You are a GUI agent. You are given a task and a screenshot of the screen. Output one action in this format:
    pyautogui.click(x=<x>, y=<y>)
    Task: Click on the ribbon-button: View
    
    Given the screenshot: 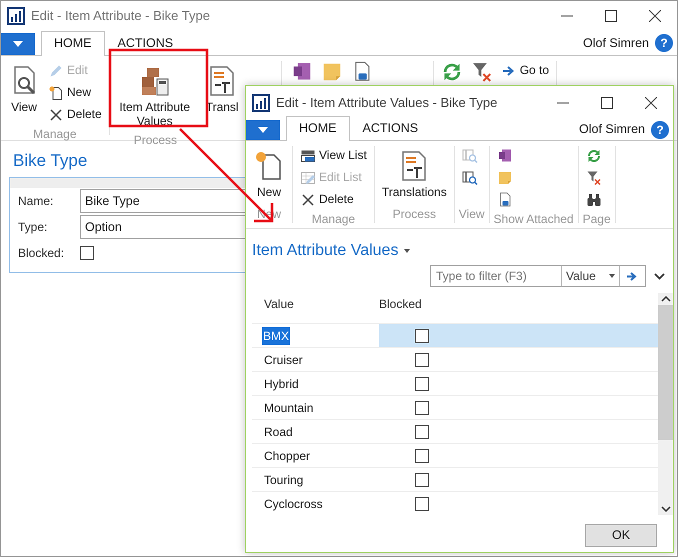 What is the action you would take?
    pyautogui.click(x=24, y=89)
    